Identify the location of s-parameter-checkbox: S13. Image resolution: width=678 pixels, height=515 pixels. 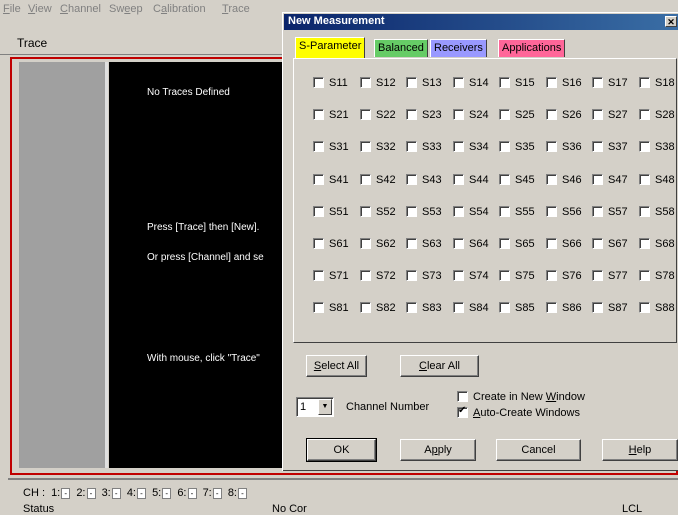
(424, 83).